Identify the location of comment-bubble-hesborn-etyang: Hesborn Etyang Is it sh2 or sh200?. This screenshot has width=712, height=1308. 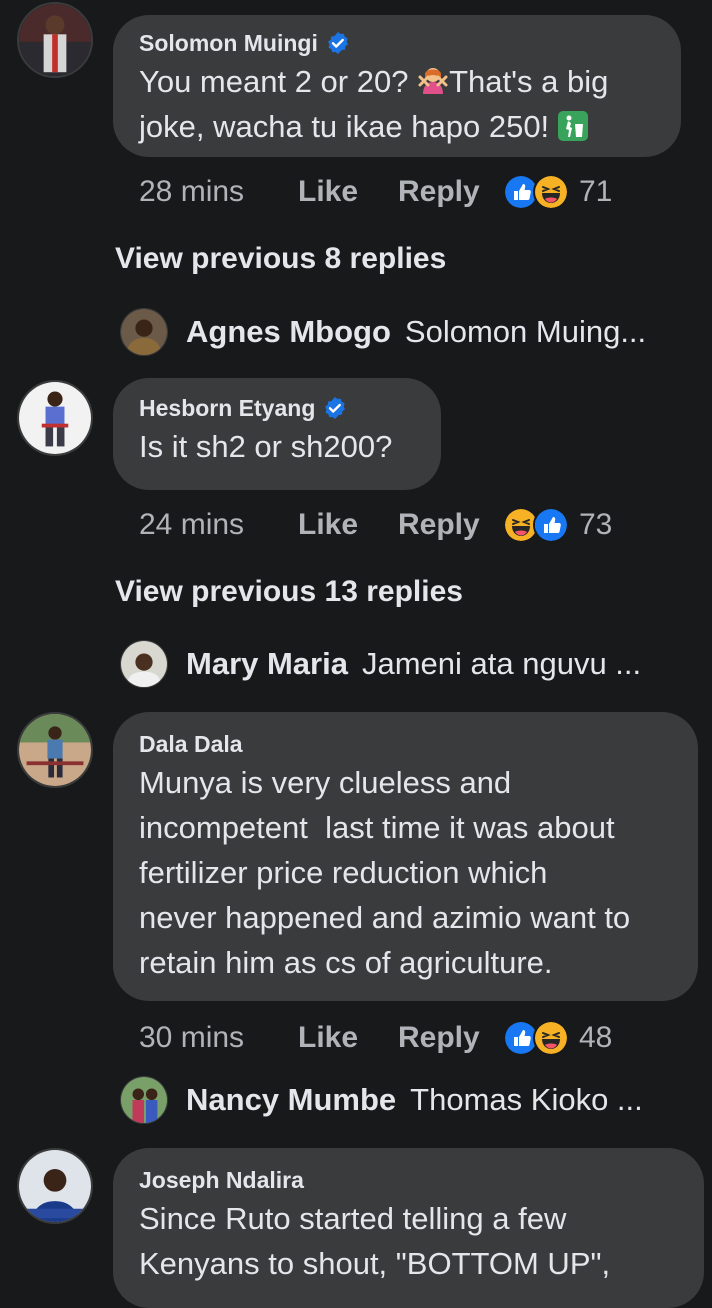
(277, 434).